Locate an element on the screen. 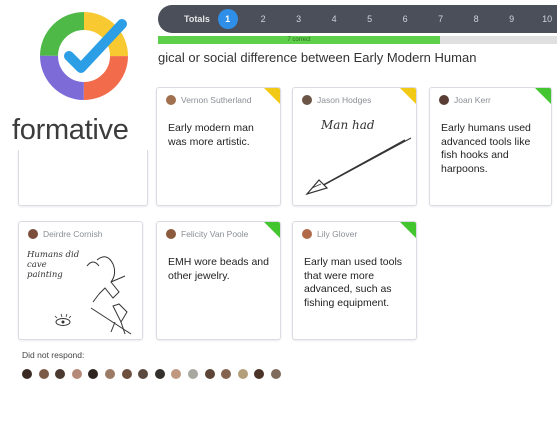 This screenshot has height=446, width=557. formative-logo-icon is located at coordinates (84, 56).